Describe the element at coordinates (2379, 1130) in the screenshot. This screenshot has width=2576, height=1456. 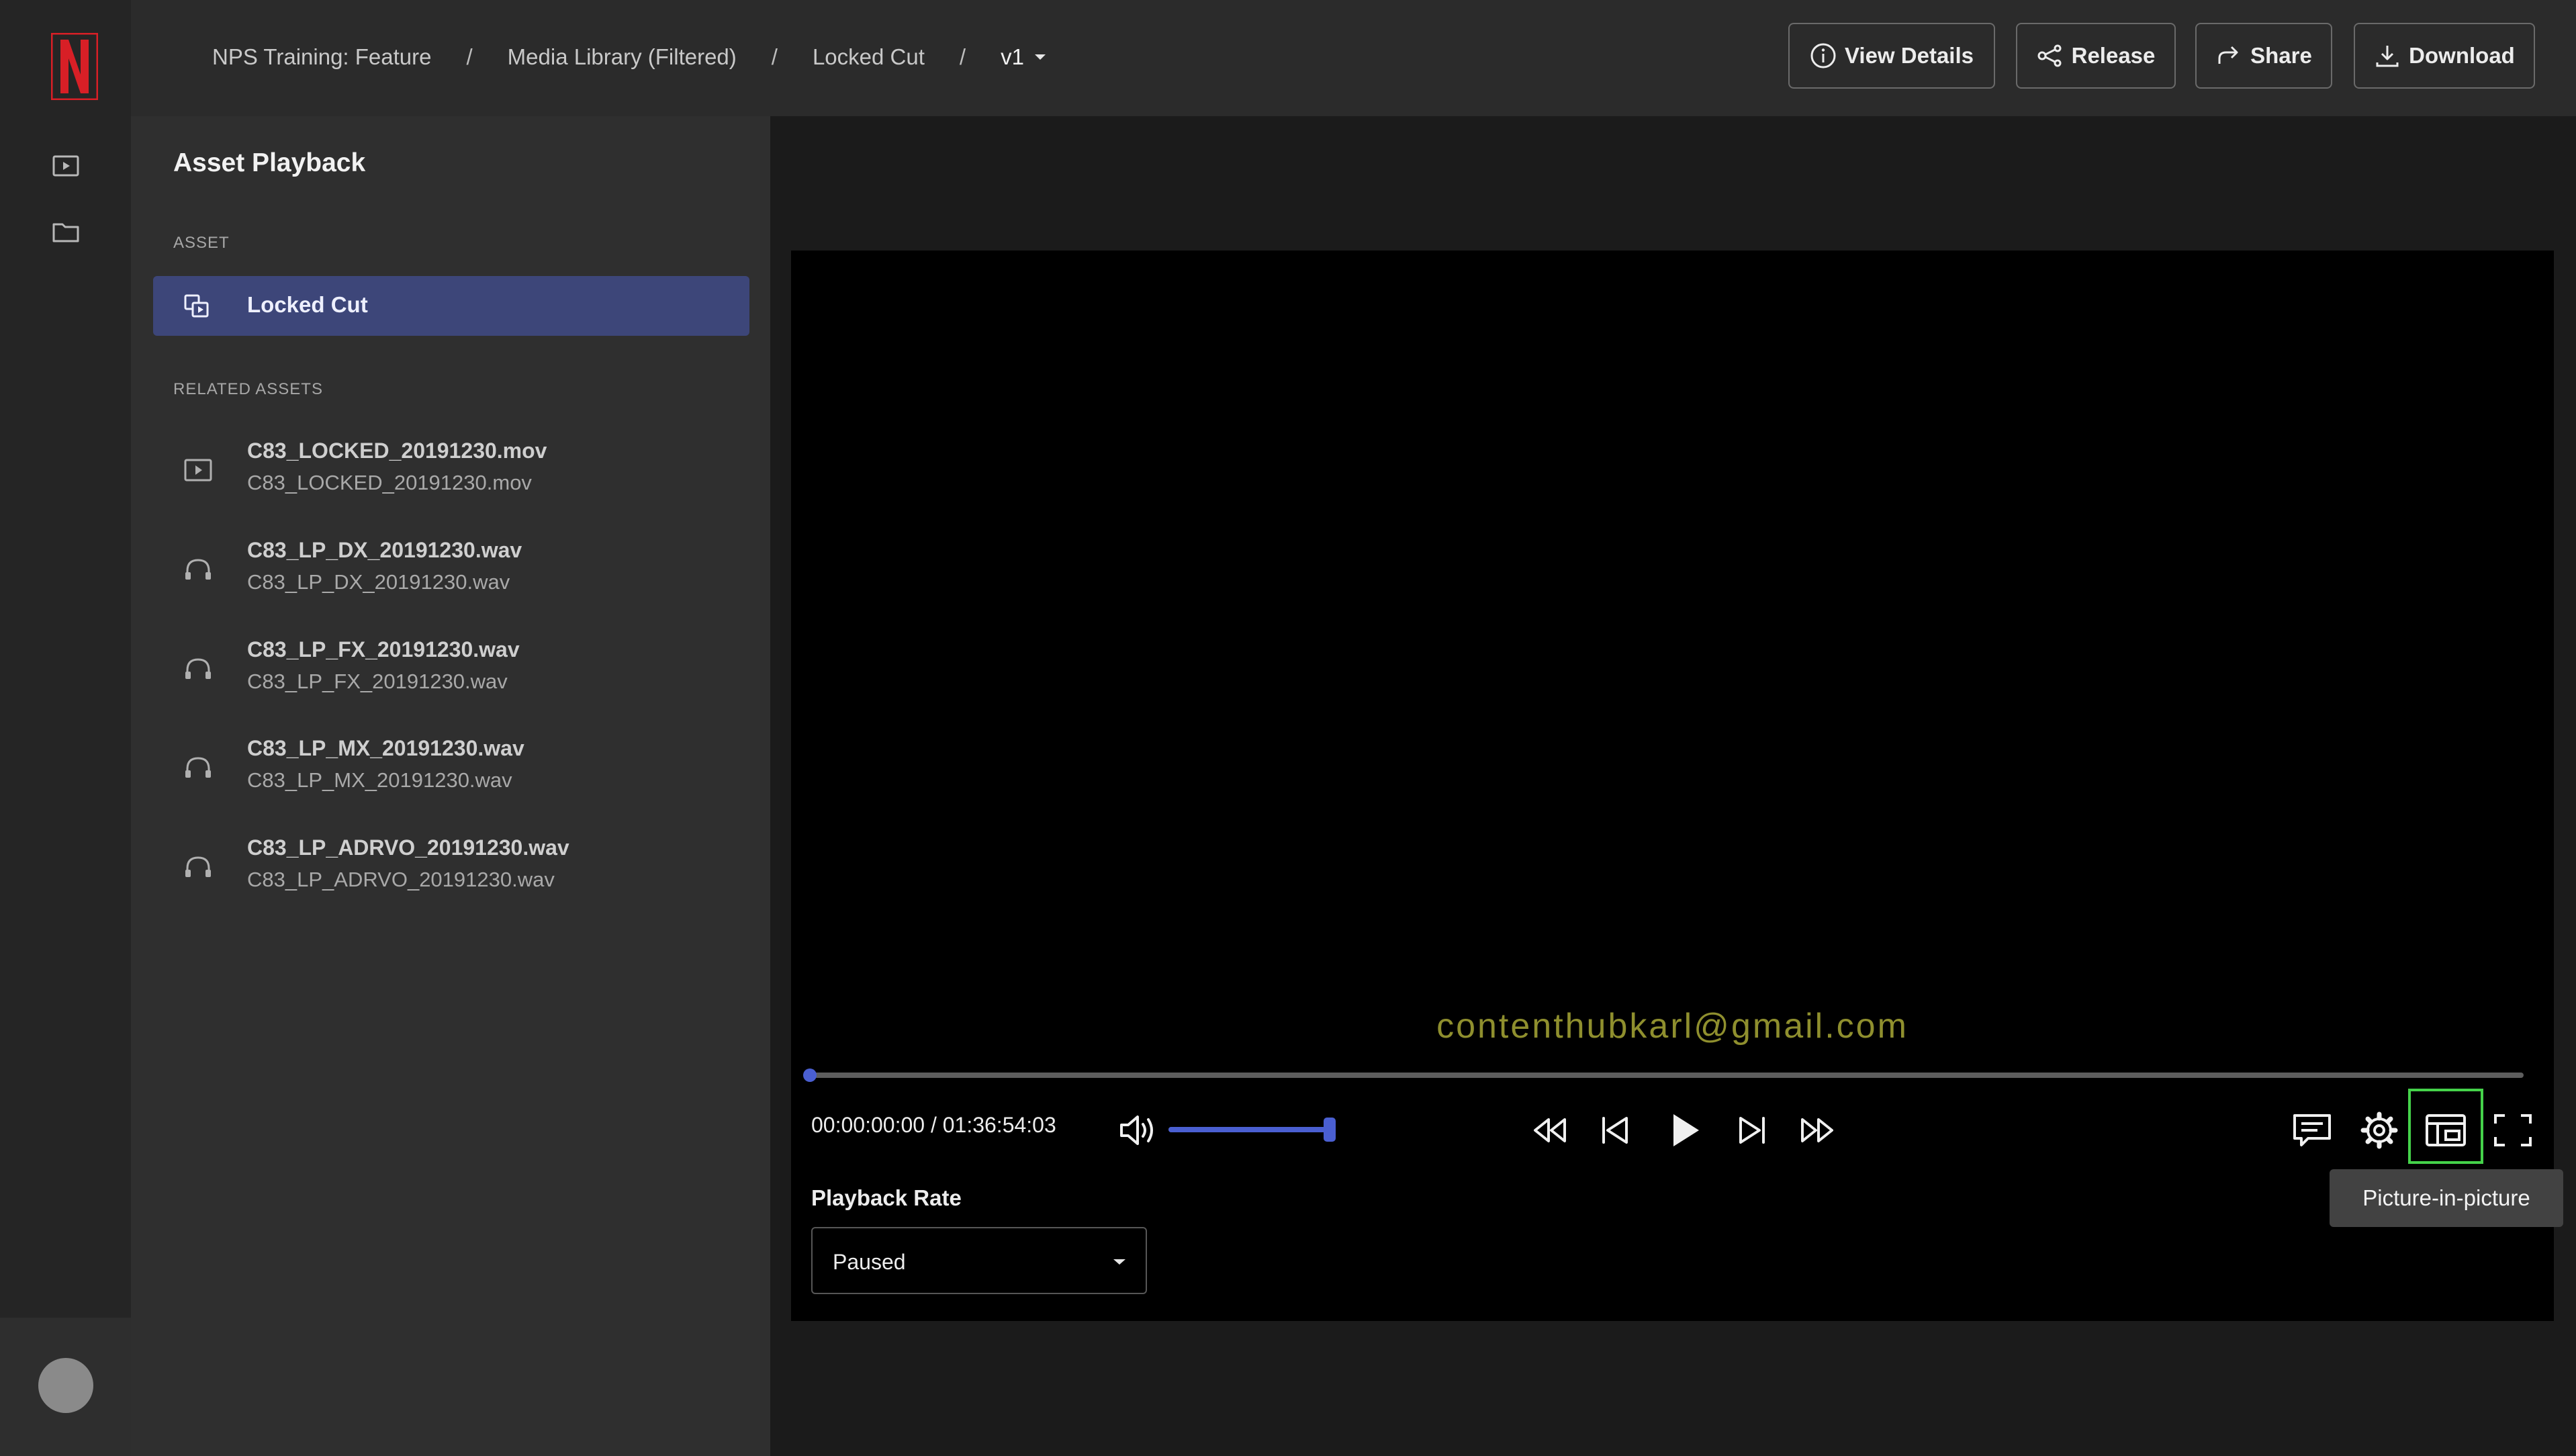
I see `gear-icon` at that location.